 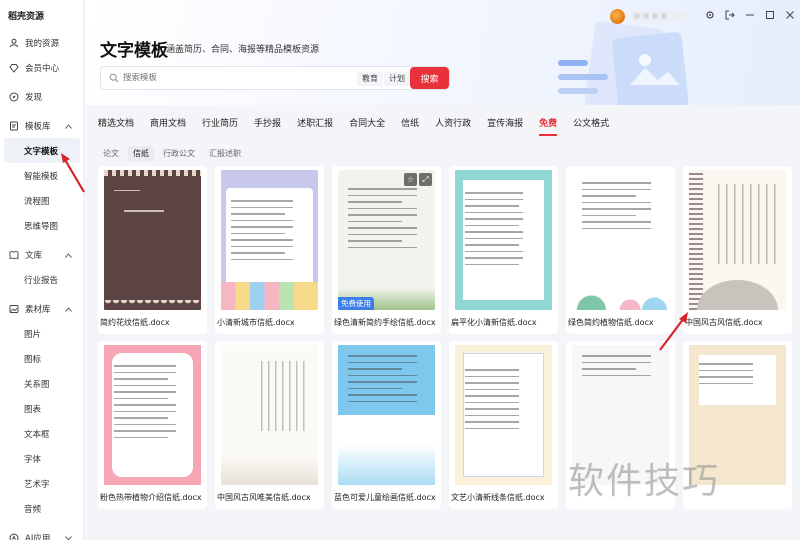 I want to click on tab-item: 手抄报, so click(x=267, y=124).